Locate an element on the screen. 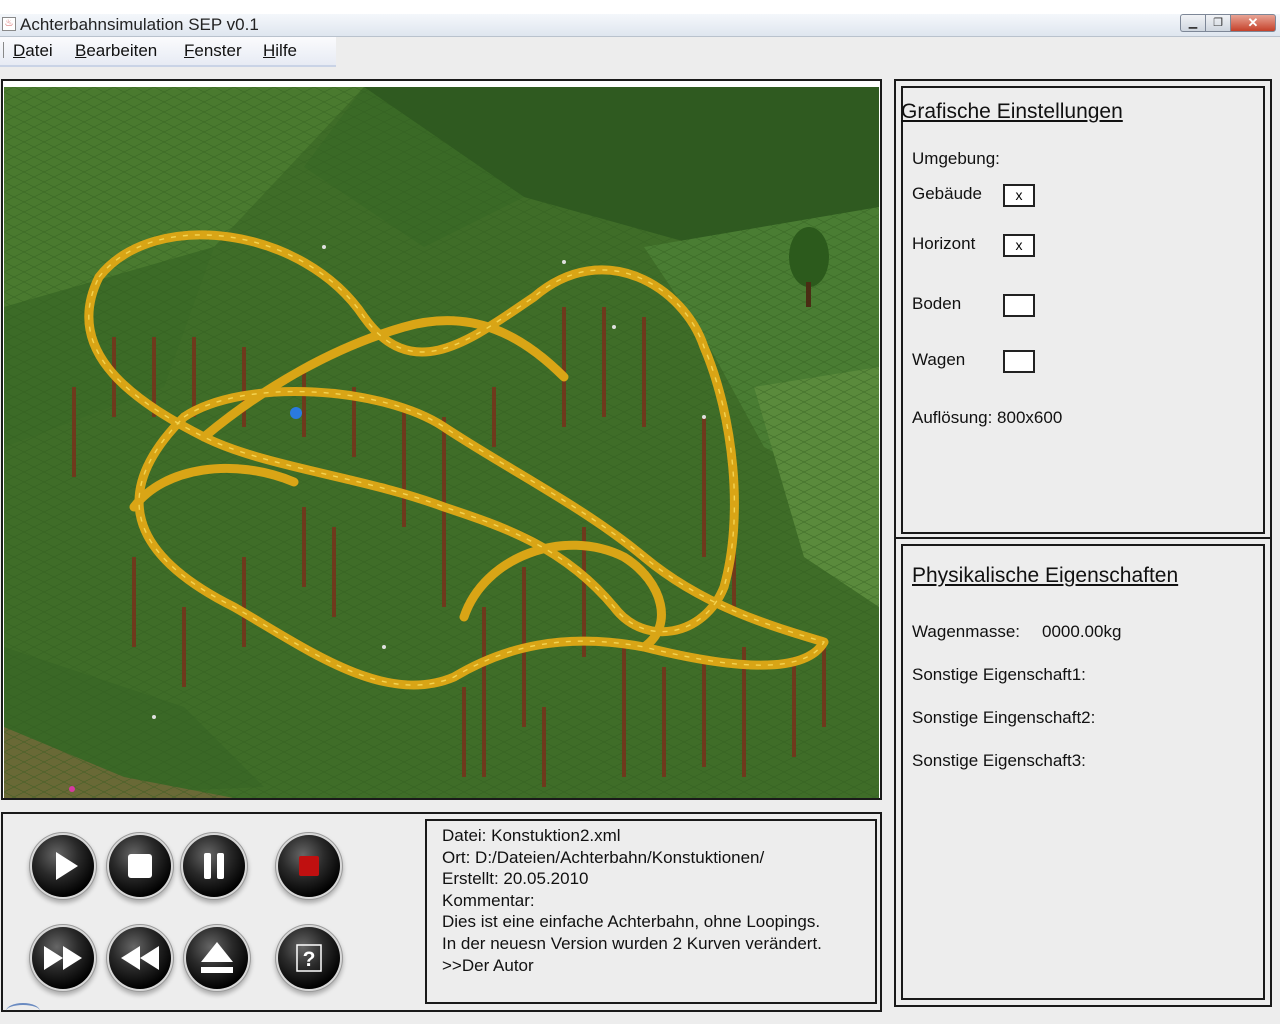  stop-icon is located at coordinates (140, 866).